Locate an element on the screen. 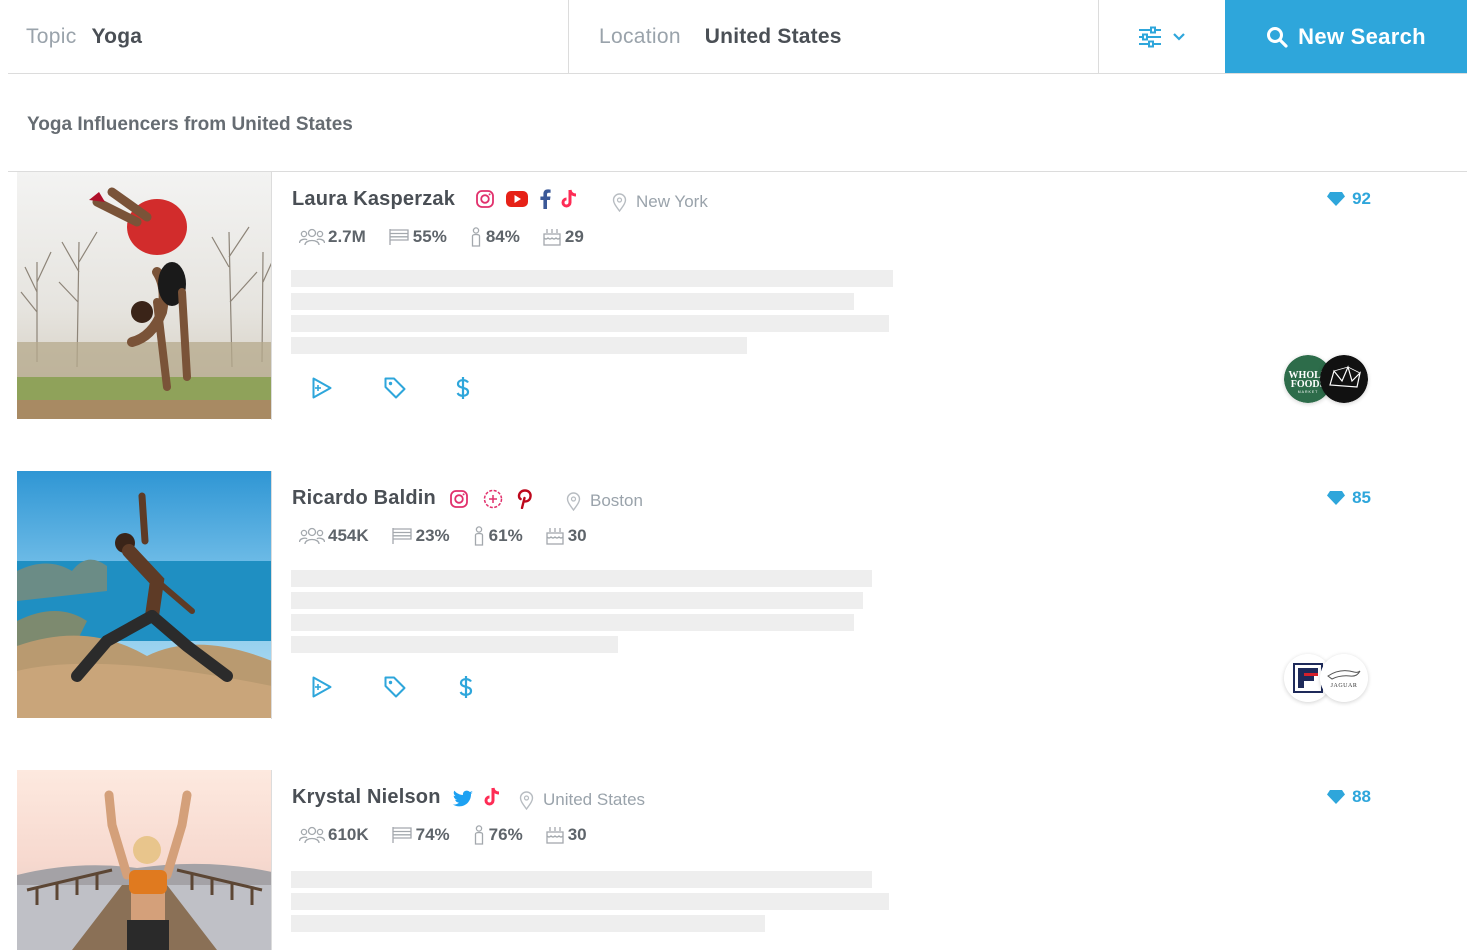  instagram-plus-icon is located at coordinates (493, 499).